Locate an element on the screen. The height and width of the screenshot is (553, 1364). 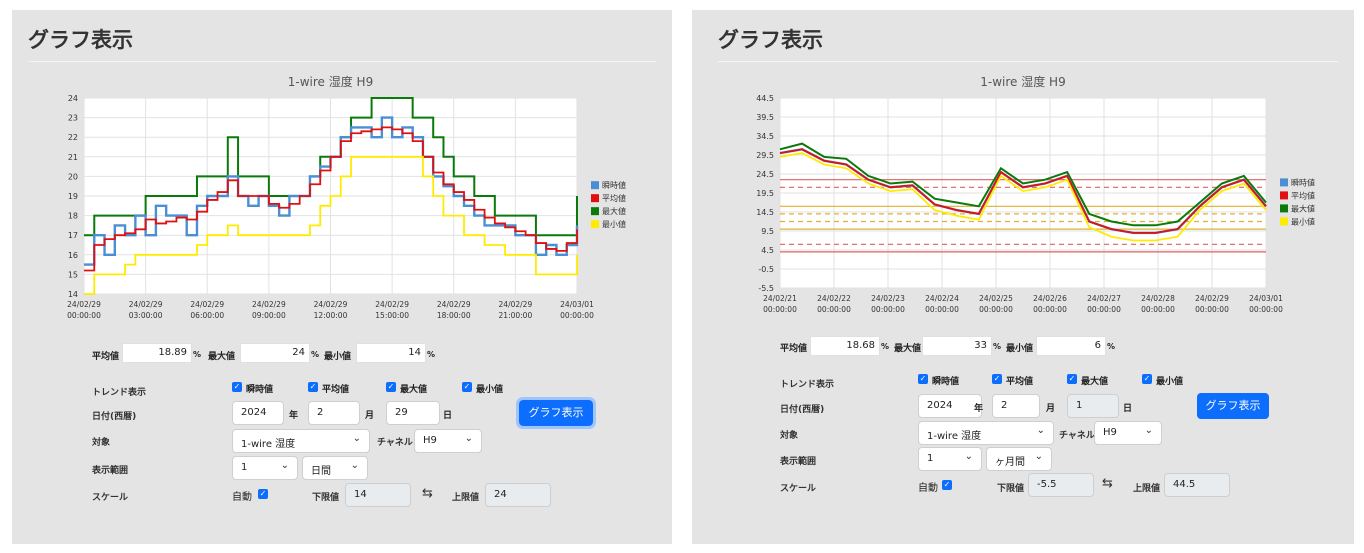
avg-value: 18.68 is located at coordinates (845, 346).